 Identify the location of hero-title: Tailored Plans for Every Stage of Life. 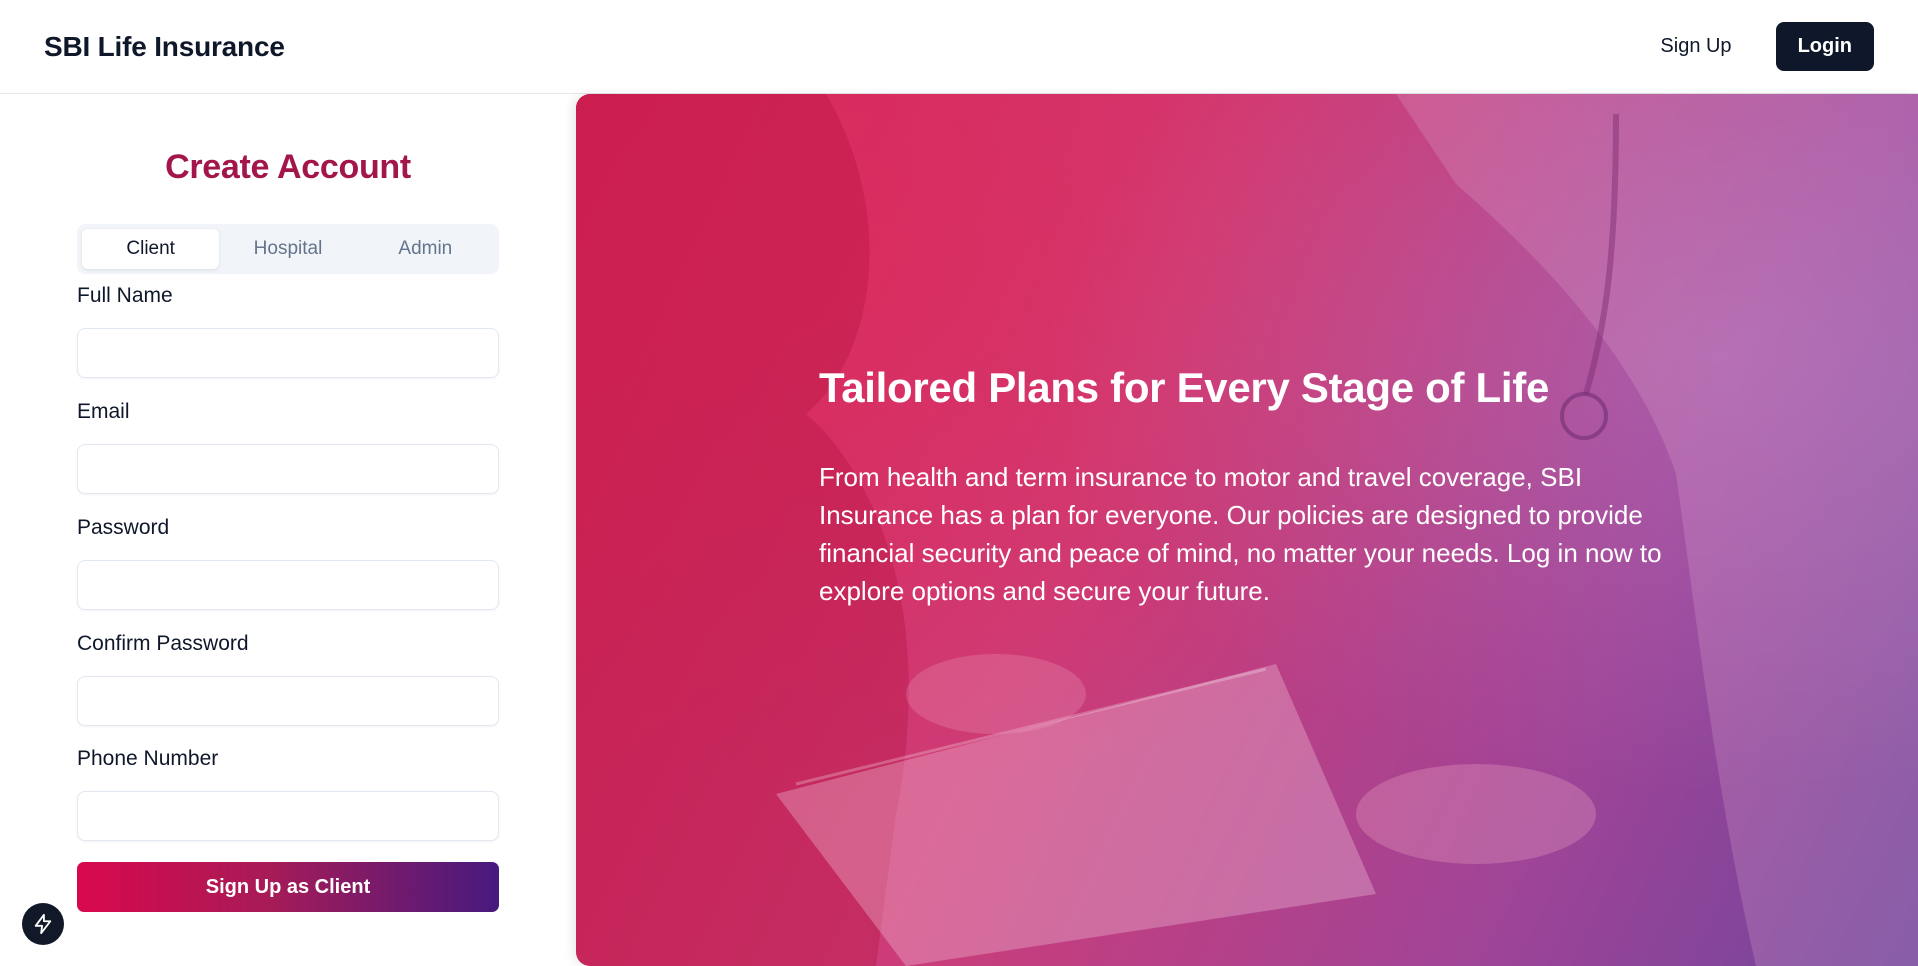
(1184, 387).